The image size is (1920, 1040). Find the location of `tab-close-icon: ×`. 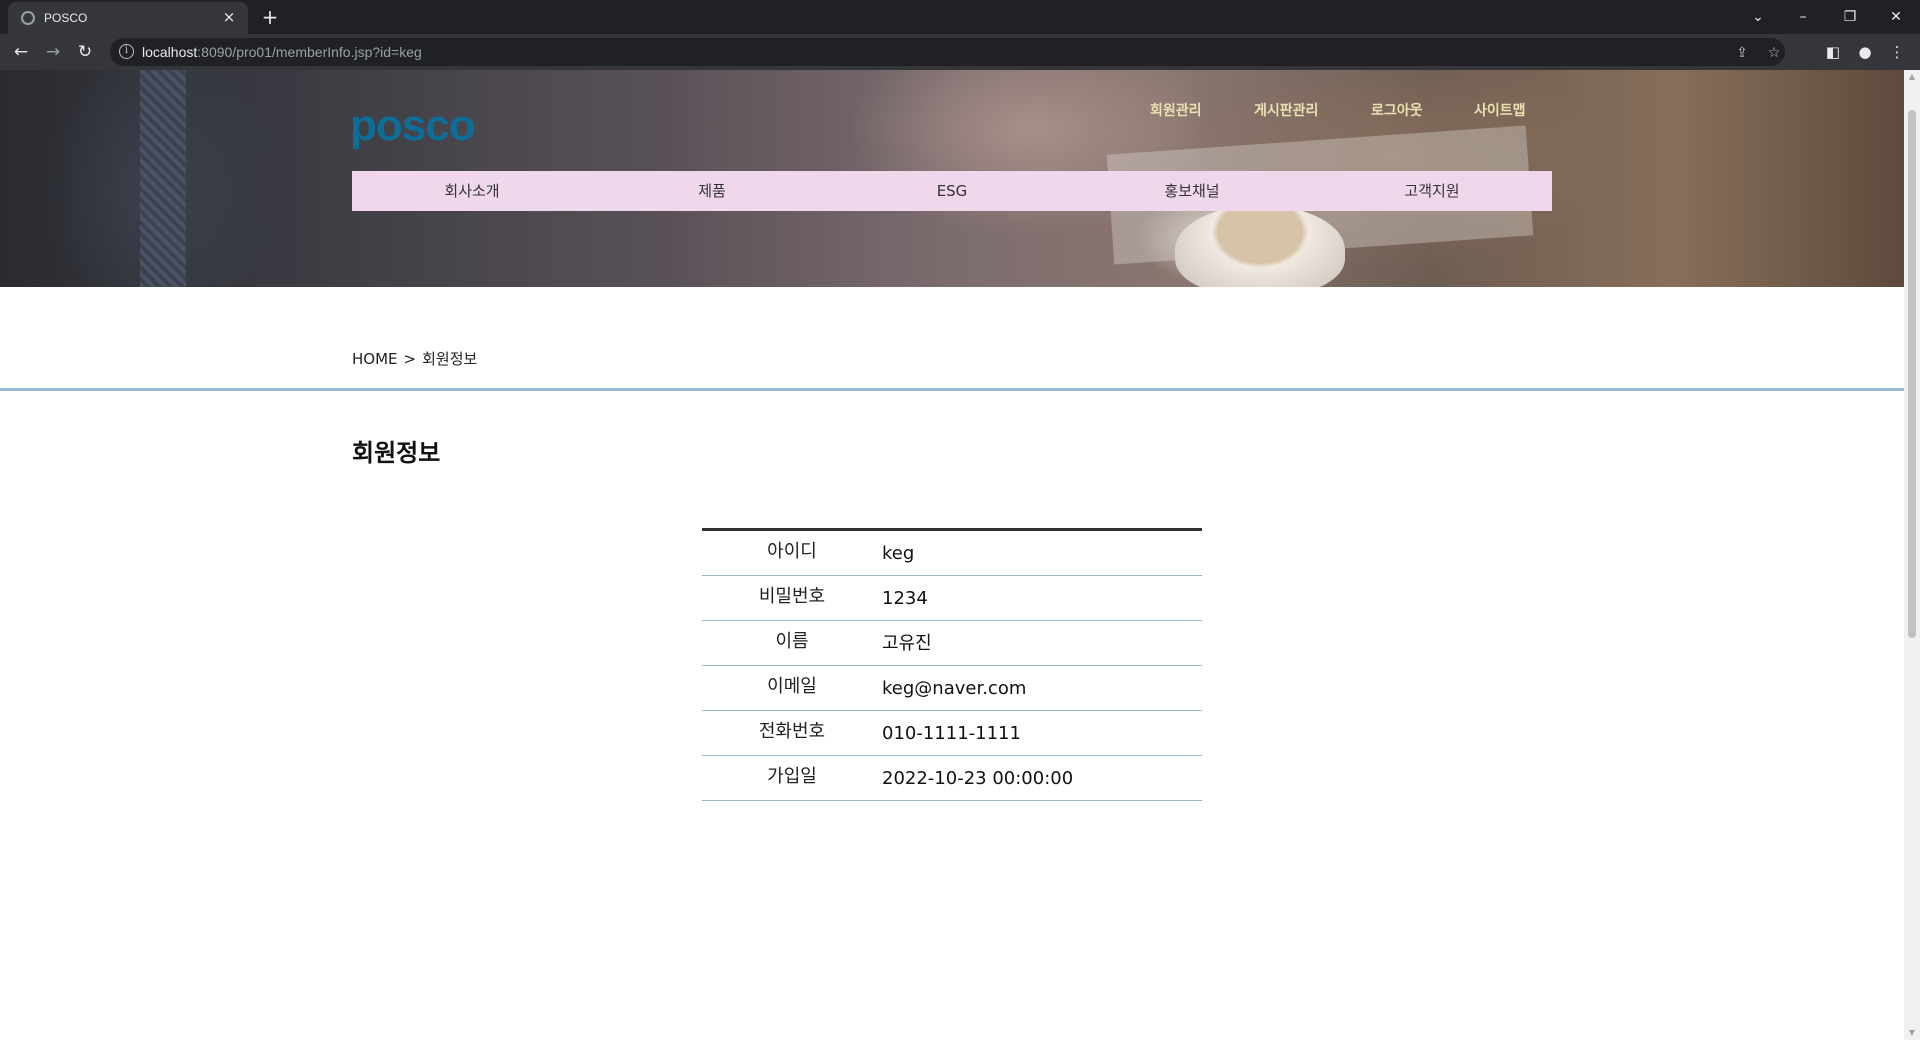

tab-close-icon: × is located at coordinates (229, 17).